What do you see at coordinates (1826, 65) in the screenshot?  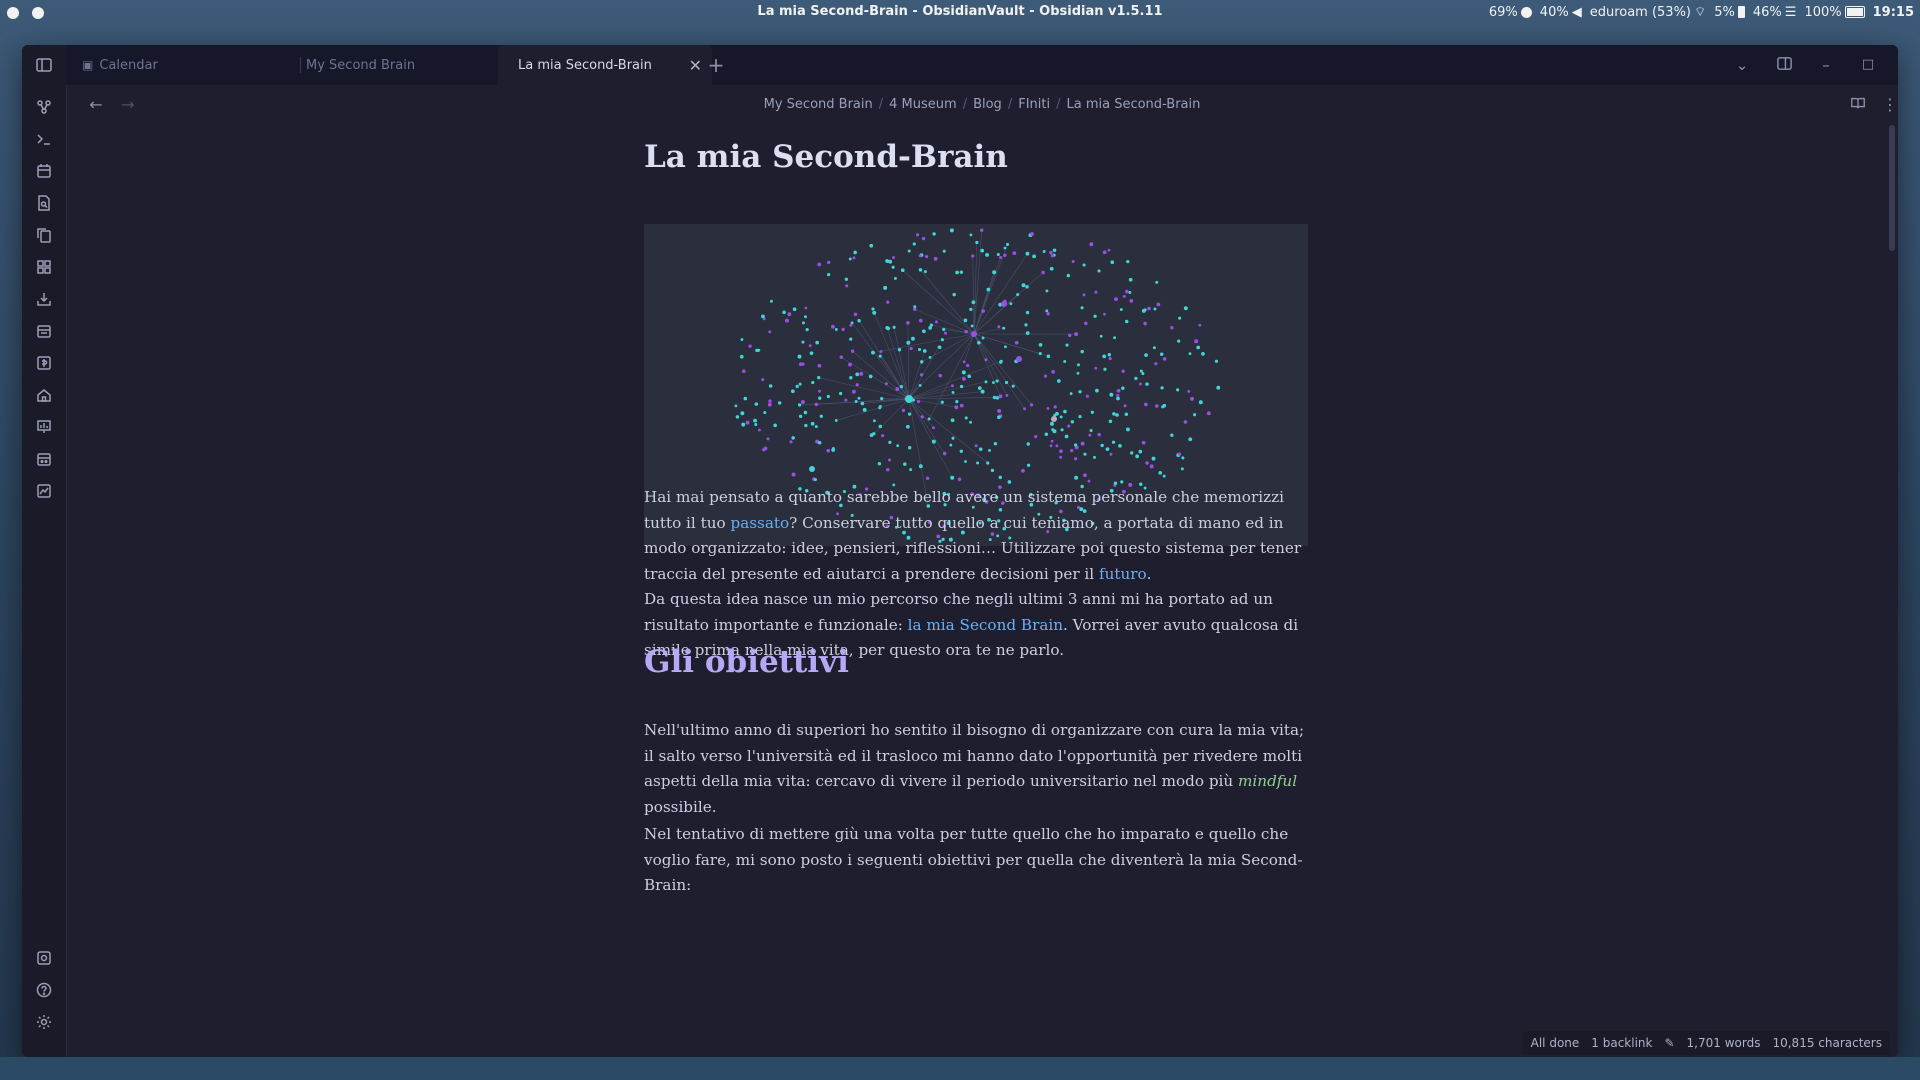 I see `minimize-window-icon: –` at bounding box center [1826, 65].